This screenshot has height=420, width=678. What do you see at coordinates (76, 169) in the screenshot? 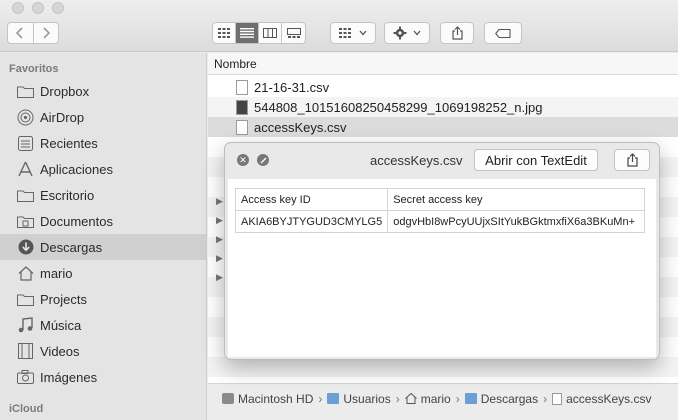
I see `sidebar-item-label: Aplicaciones` at bounding box center [76, 169].